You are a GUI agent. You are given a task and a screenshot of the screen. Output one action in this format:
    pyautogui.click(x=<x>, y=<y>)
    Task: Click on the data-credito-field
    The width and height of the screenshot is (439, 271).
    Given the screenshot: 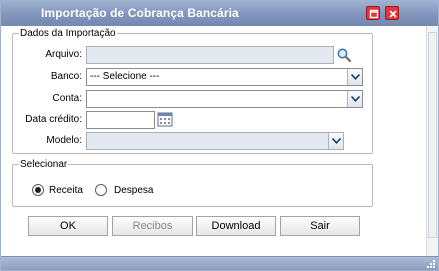 What is the action you would take?
    pyautogui.click(x=120, y=120)
    